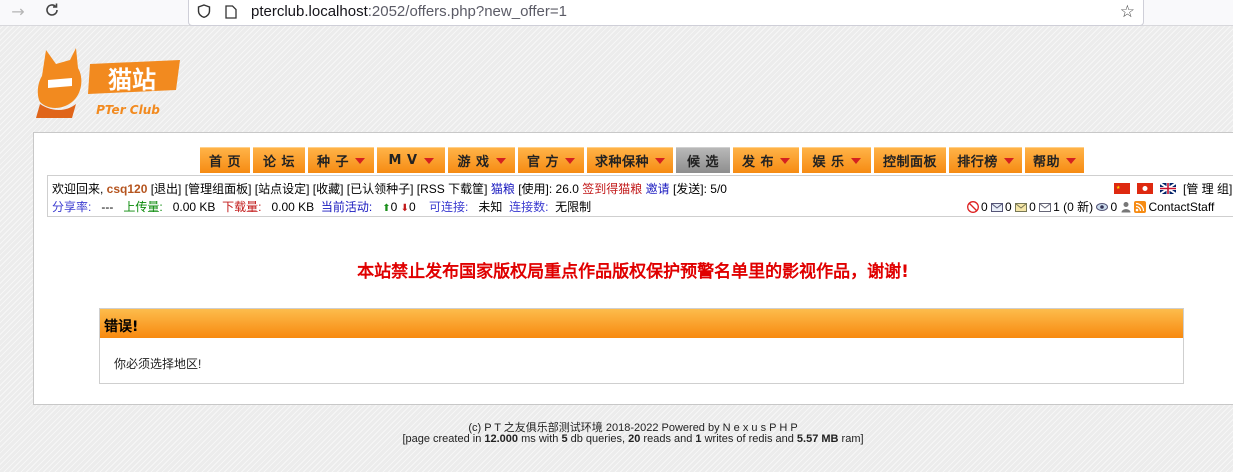 The image size is (1233, 472). What do you see at coordinates (473, 162) in the screenshot?
I see `menu-item-label: 游 戏` at bounding box center [473, 162].